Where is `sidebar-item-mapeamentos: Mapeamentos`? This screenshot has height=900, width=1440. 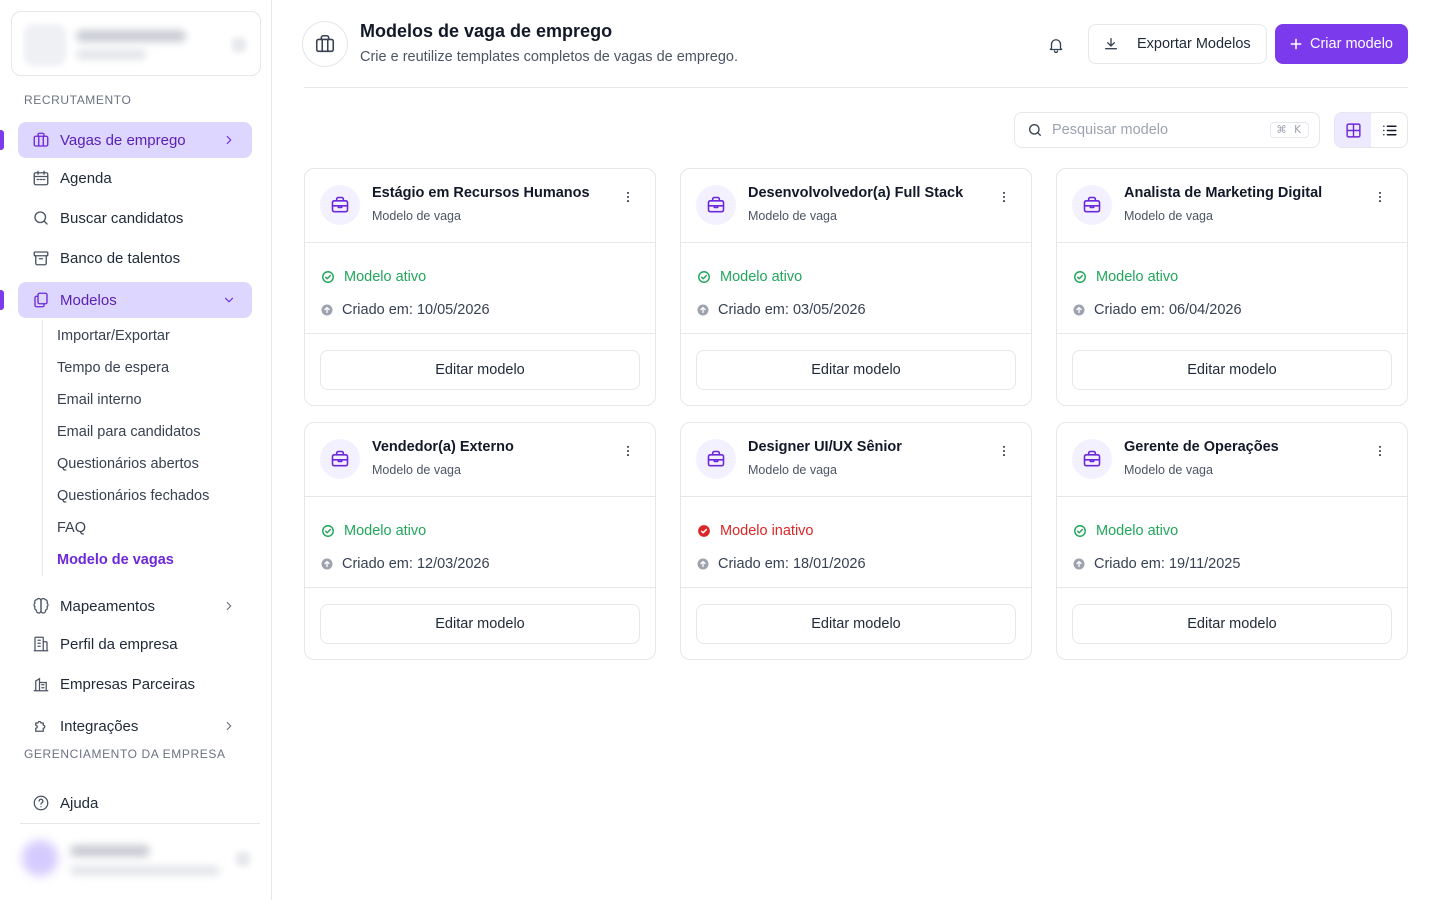 sidebar-item-mapeamentos: Mapeamentos is located at coordinates (135, 606).